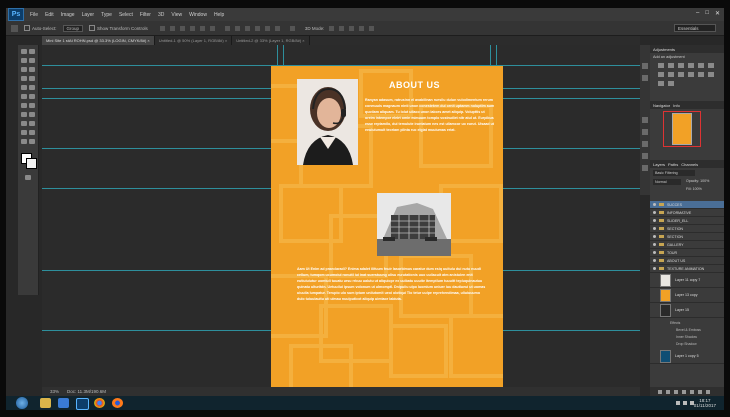 This screenshot has height=417, width=730. Describe the element at coordinates (692, 391) in the screenshot. I see `new-group-icon` at that location.